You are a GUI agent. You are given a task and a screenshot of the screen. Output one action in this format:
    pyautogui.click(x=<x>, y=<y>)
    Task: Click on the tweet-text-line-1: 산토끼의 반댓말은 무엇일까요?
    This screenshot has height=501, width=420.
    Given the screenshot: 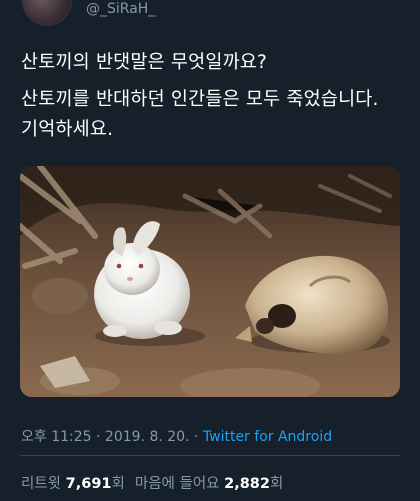 What is the action you would take?
    pyautogui.click(x=144, y=62)
    